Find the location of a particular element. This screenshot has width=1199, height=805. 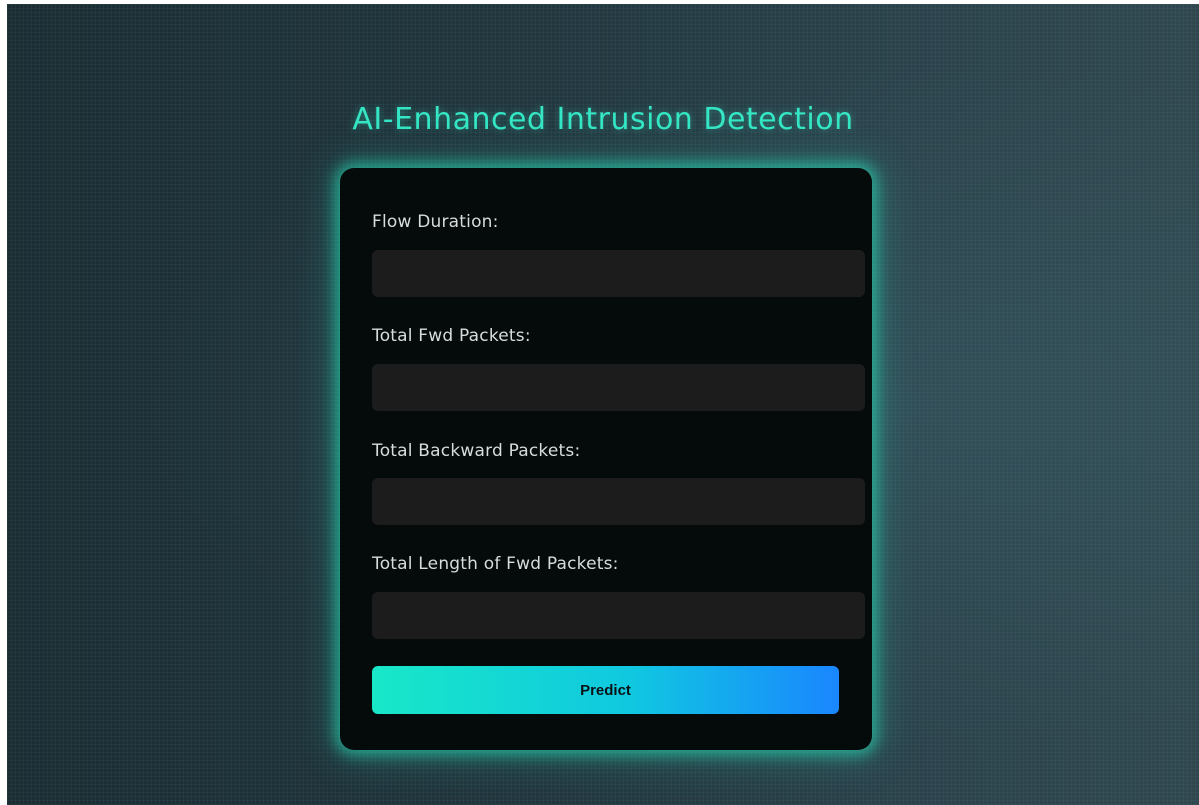

total-fwd-packets-input is located at coordinates (618, 387).